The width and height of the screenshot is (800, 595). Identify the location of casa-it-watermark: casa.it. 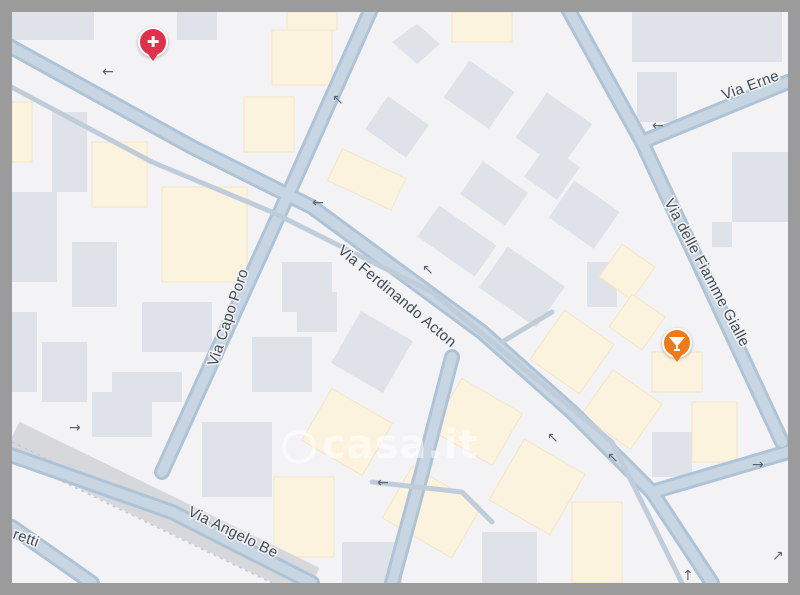
(380, 445).